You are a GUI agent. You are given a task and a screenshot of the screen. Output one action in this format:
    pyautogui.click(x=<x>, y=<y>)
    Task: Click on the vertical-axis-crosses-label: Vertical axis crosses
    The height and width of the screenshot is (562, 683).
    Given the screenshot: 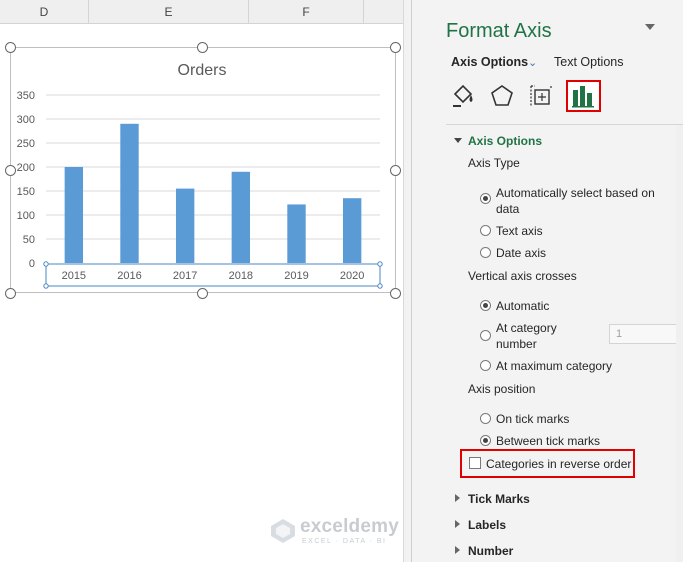 What is the action you would take?
    pyautogui.click(x=522, y=276)
    